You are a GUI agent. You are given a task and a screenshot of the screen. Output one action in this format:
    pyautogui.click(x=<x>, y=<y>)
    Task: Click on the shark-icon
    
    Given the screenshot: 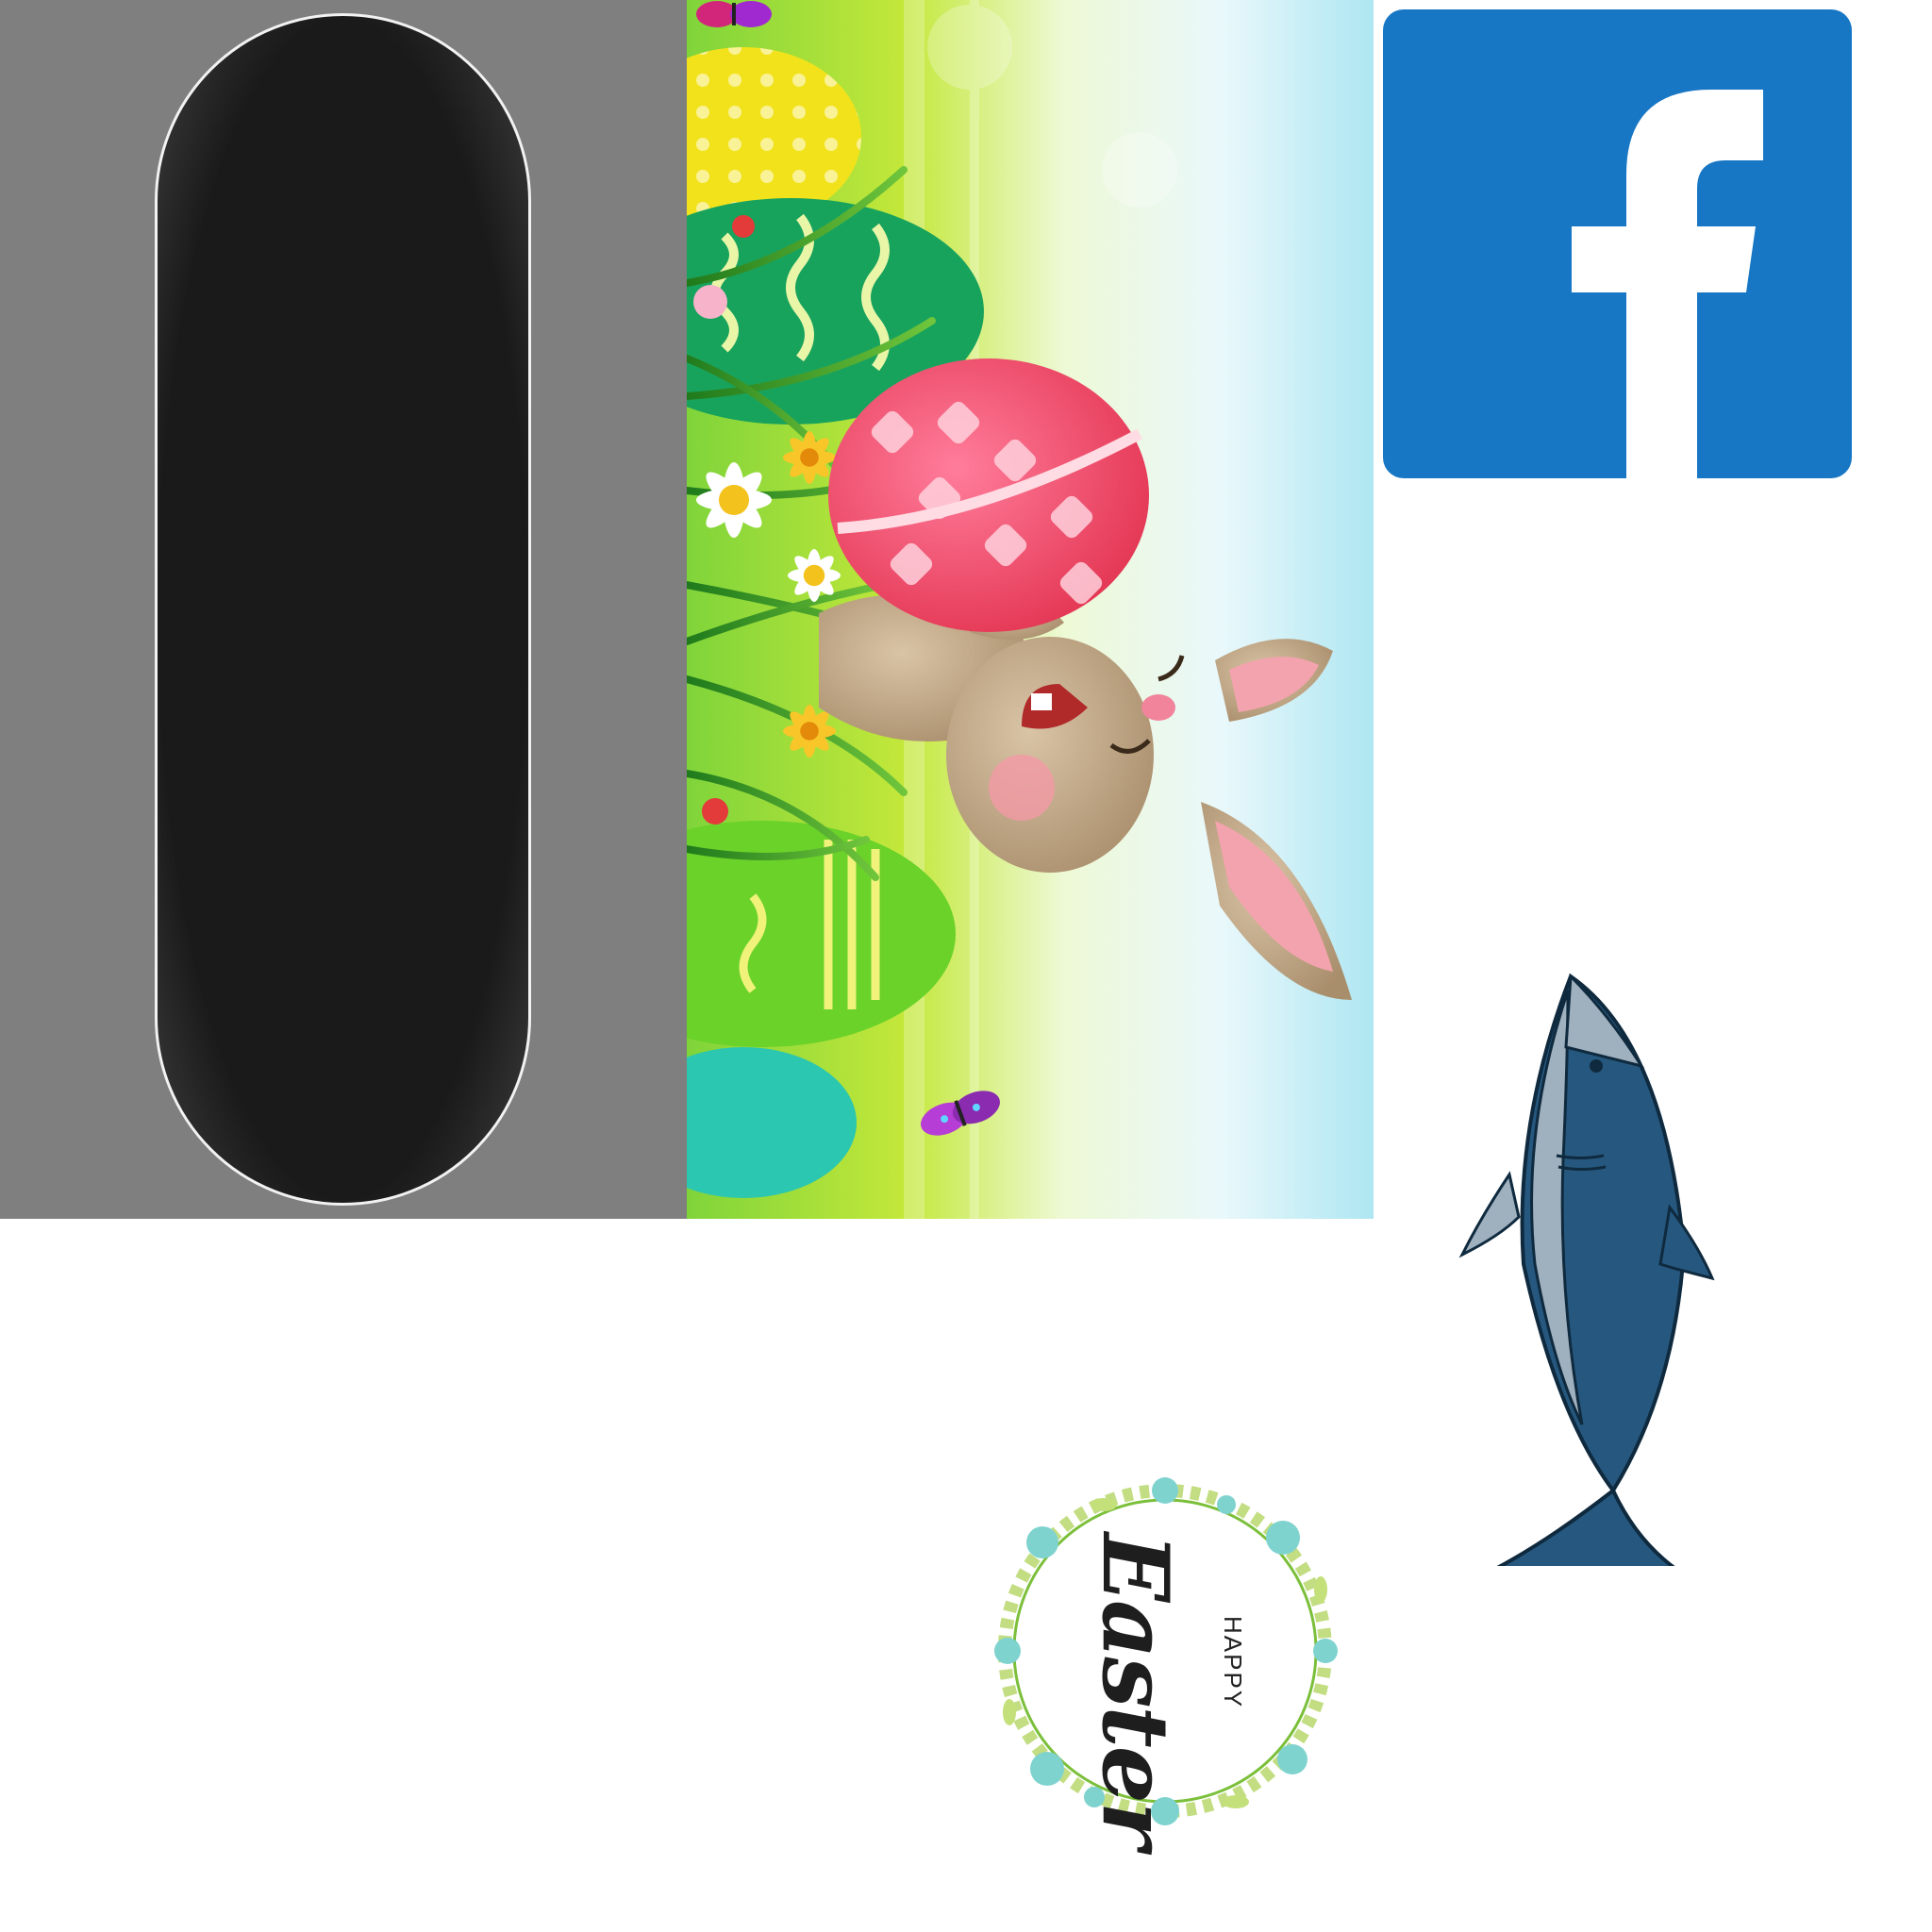 What is the action you would take?
    pyautogui.click(x=1586, y=1282)
    